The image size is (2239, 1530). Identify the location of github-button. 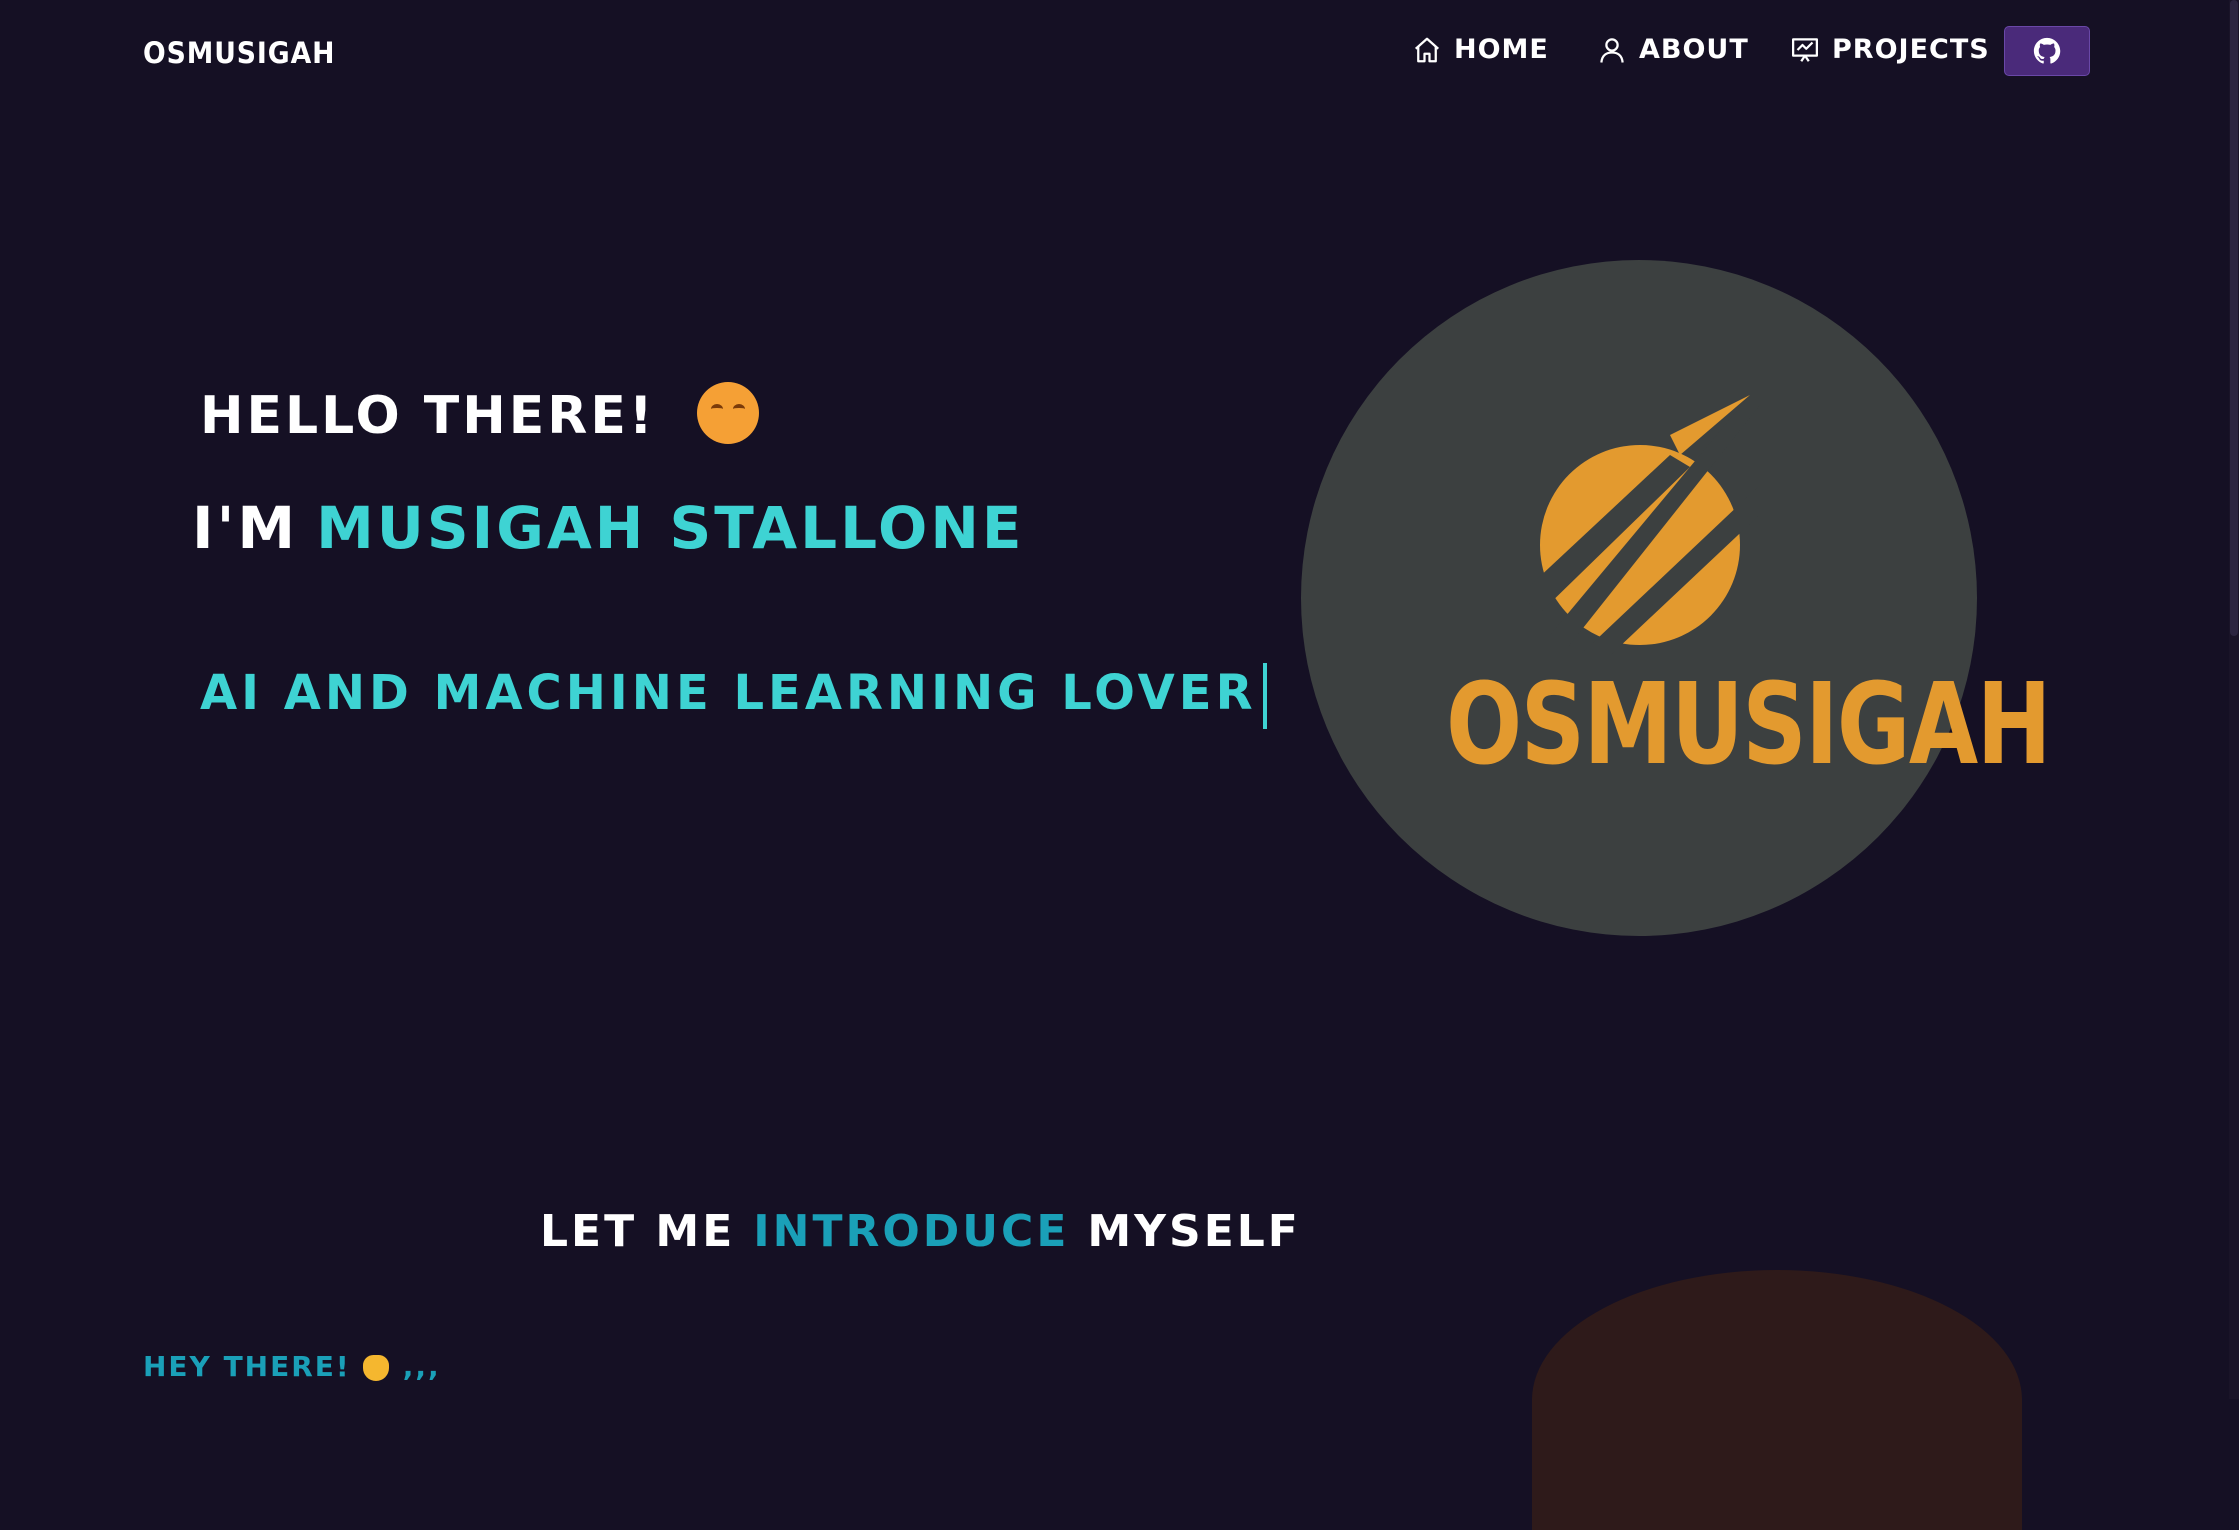
(2047, 51).